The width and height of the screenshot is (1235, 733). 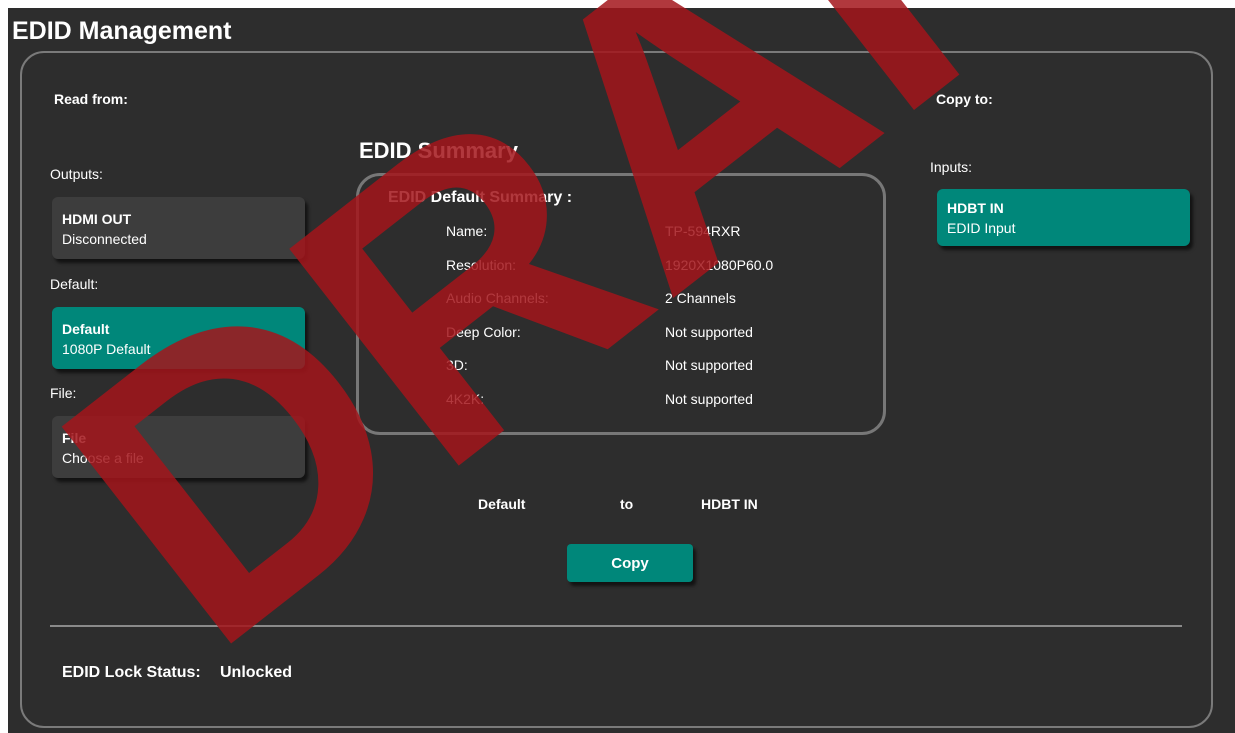 What do you see at coordinates (122, 31) in the screenshot?
I see `page-title: EDID Management` at bounding box center [122, 31].